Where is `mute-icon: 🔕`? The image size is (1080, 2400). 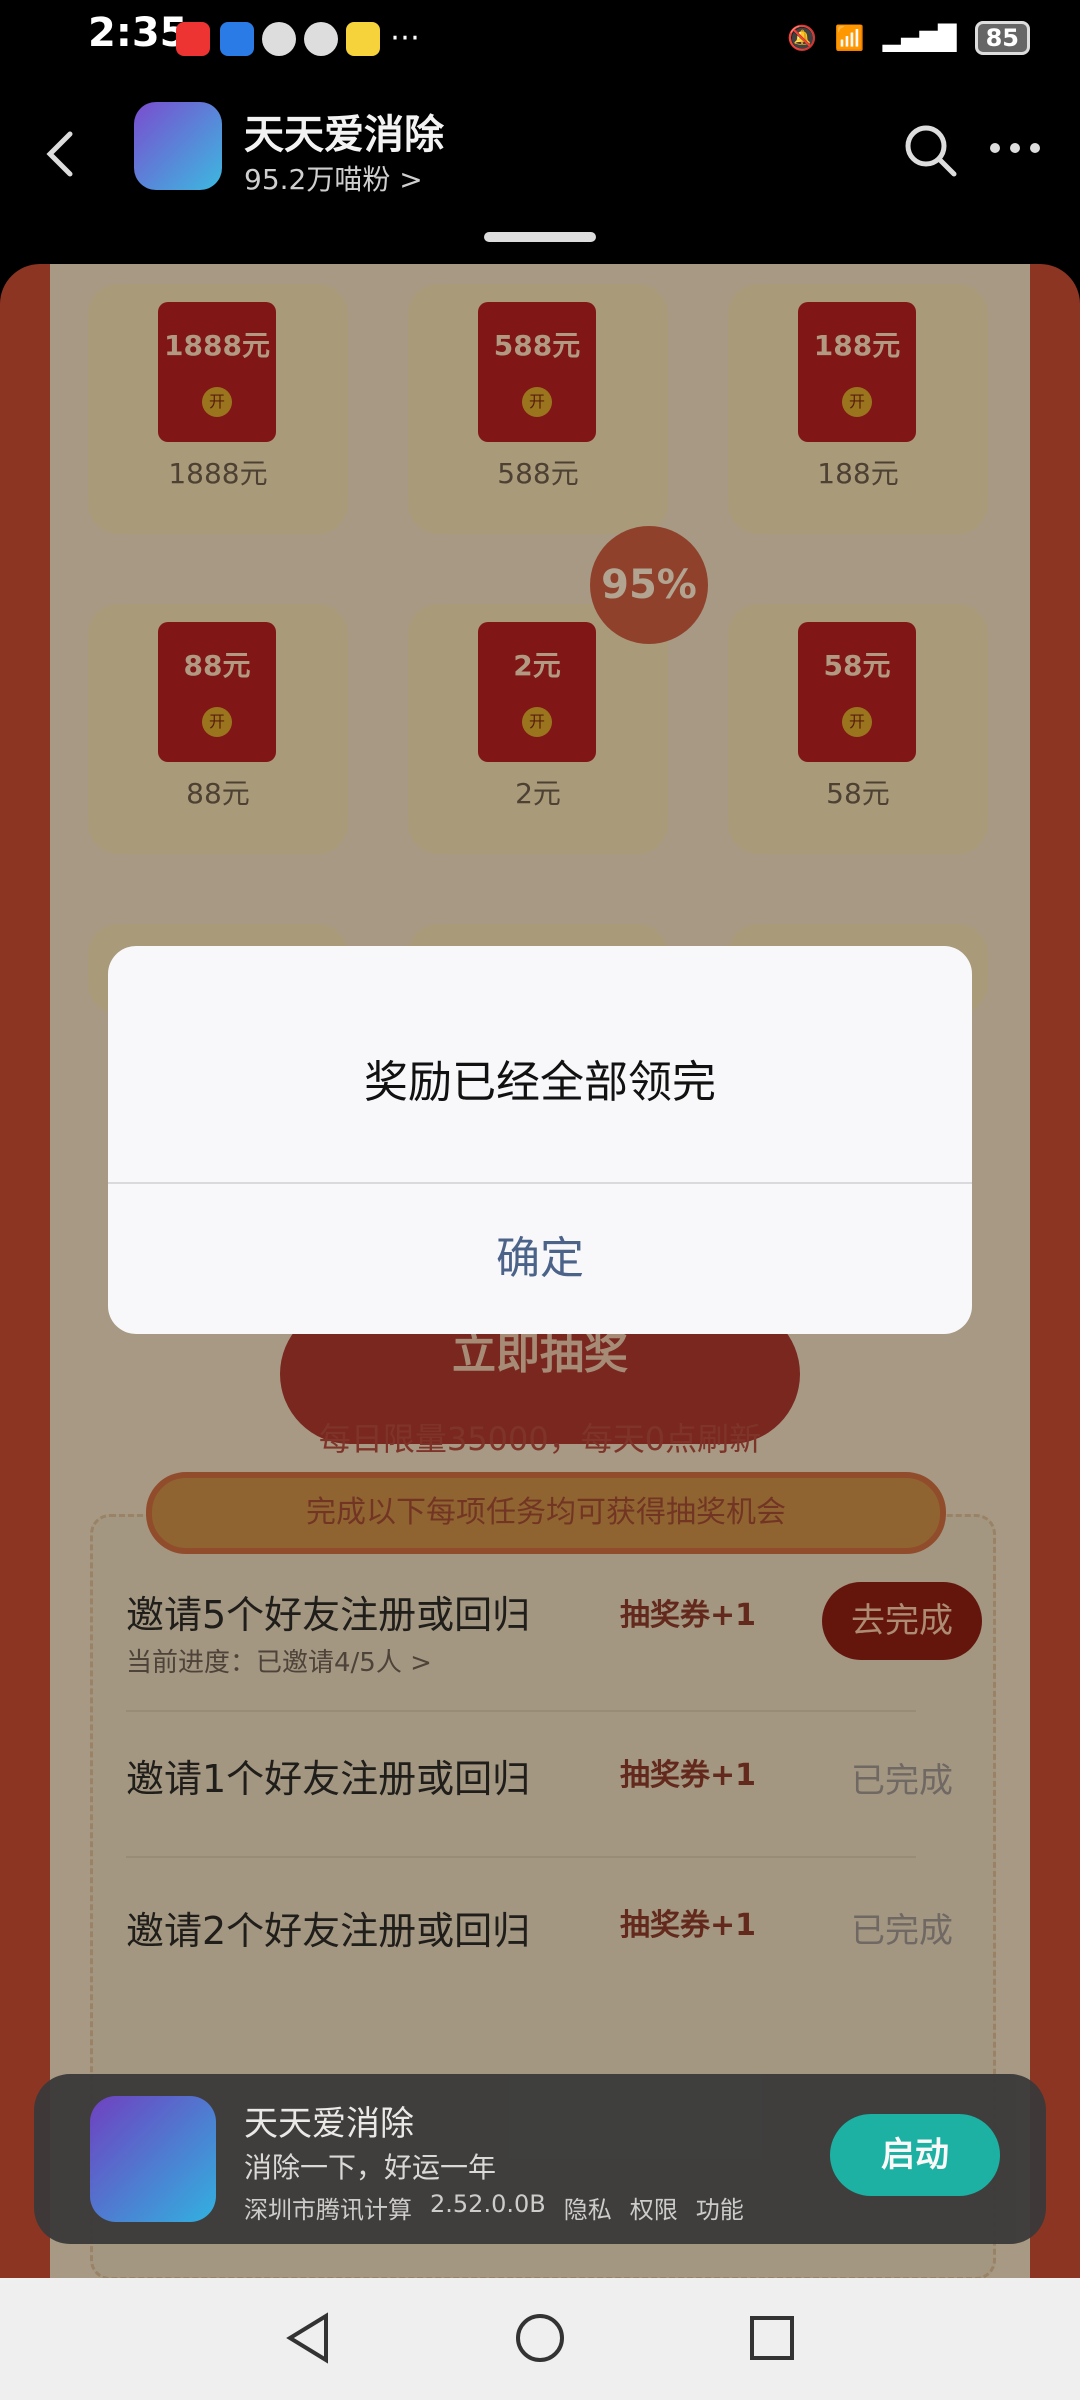 mute-icon: 🔕 is located at coordinates (801, 38).